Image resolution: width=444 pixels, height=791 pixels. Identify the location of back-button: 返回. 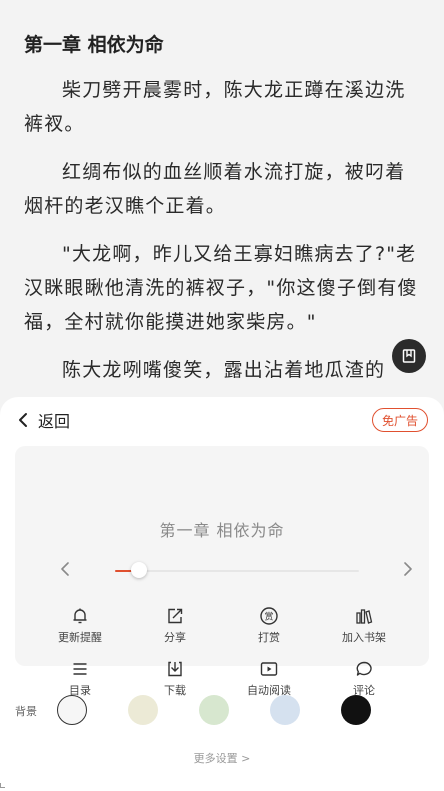
(43, 420).